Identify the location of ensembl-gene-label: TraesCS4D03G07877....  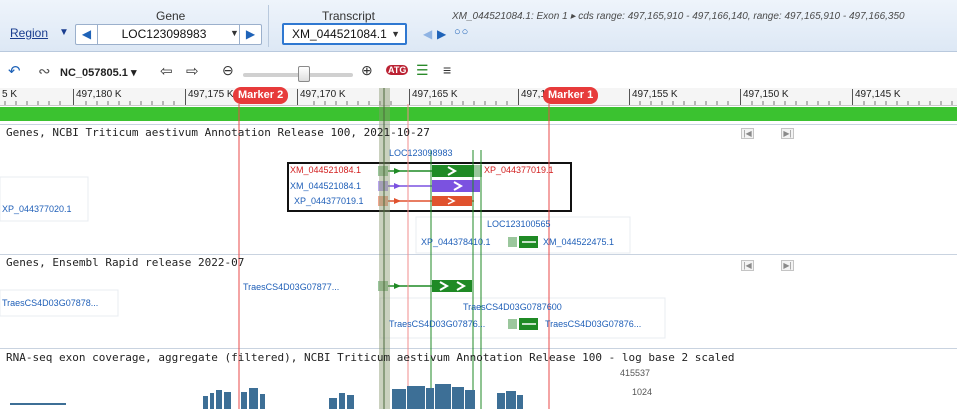
(291, 287).